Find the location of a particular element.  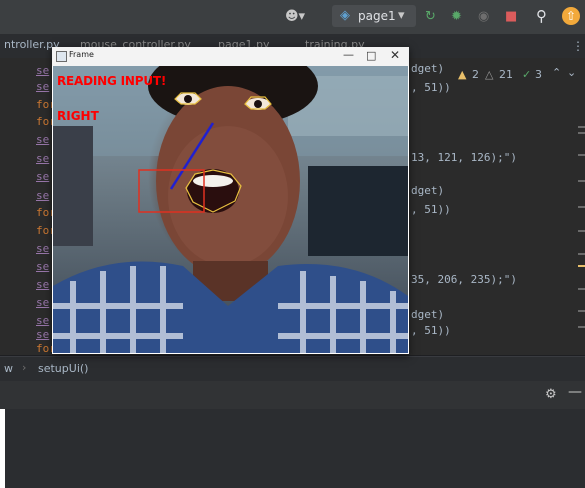

stop-icon: ■ is located at coordinates (511, 17).